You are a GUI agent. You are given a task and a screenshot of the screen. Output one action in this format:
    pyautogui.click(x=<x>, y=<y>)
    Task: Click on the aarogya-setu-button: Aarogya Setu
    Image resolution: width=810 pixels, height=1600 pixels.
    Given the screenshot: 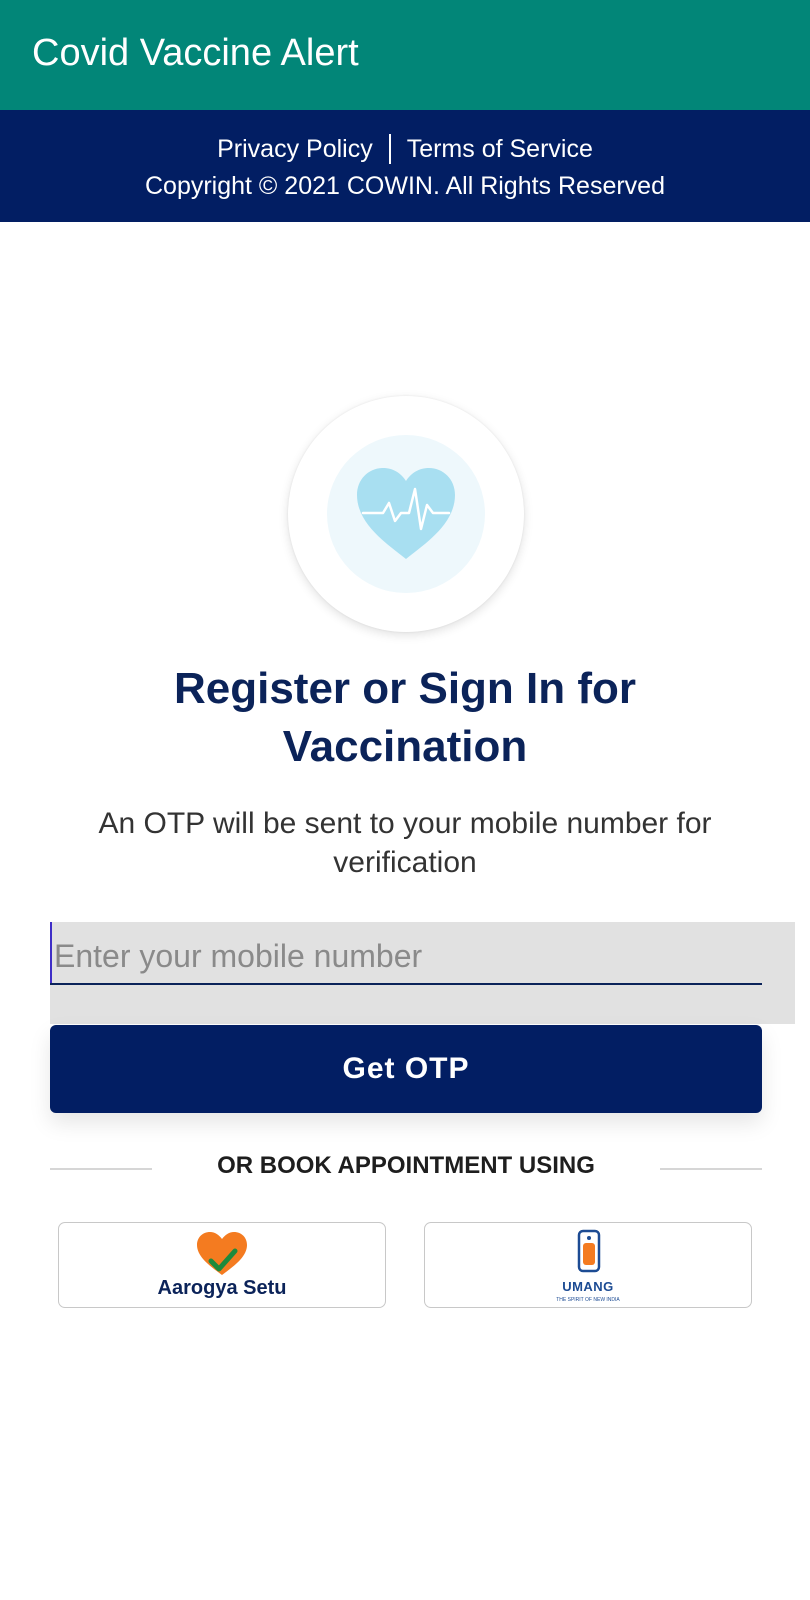 What is the action you would take?
    pyautogui.click(x=222, y=1265)
    